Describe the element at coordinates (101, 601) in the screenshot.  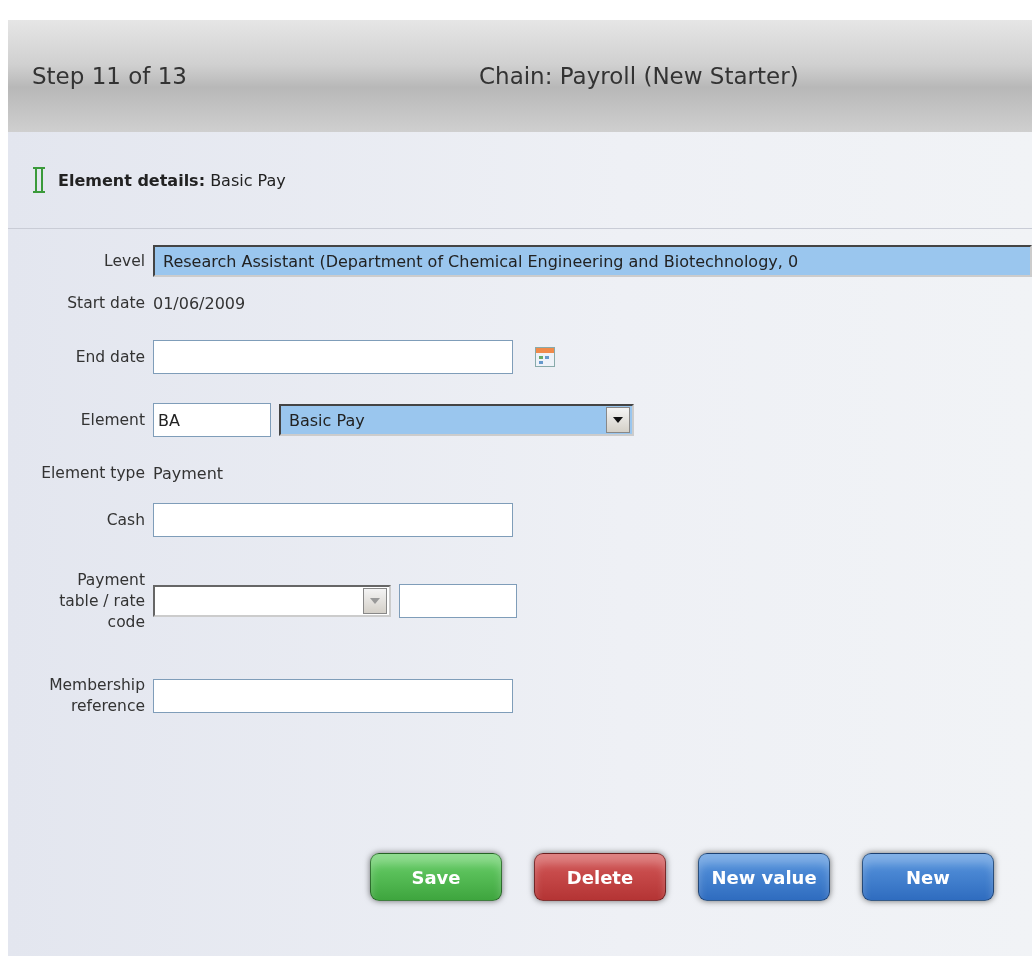
I see `field-label: Payment table / rate code` at that location.